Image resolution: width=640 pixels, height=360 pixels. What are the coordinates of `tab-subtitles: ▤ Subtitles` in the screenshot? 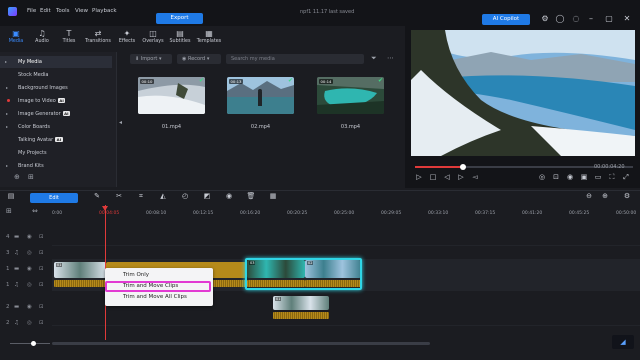 It's located at (180, 39).